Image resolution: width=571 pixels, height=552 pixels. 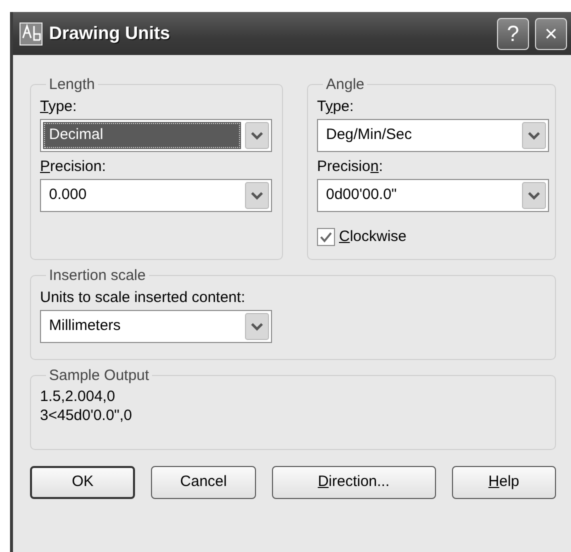 I want to click on output-text: 3<45d0'0.0",0, so click(x=87, y=416).